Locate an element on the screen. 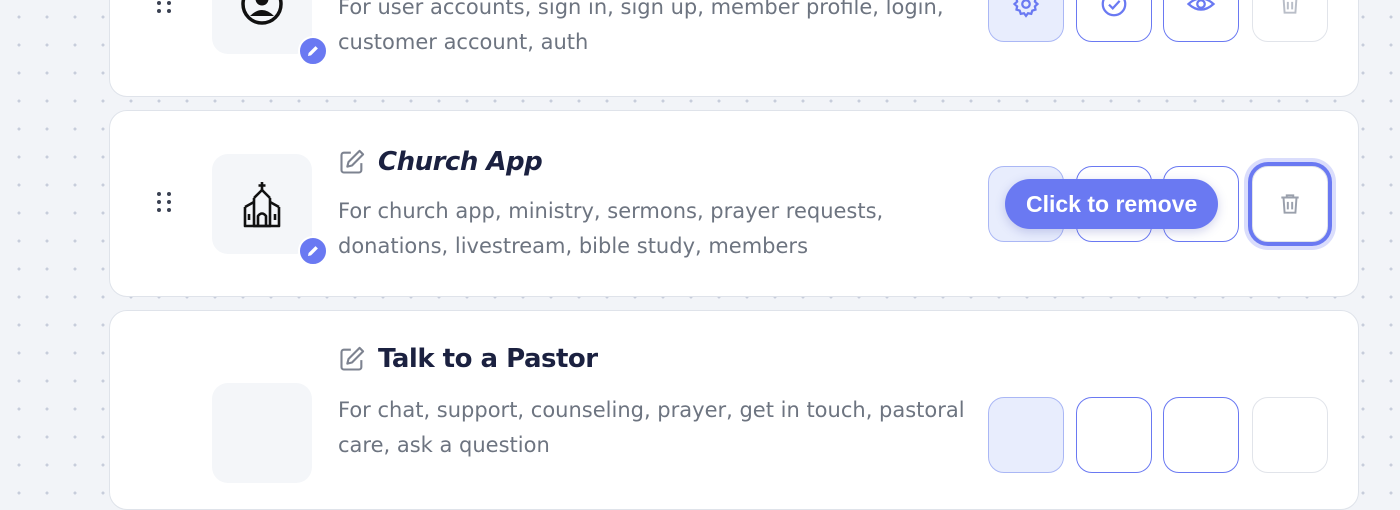 The image size is (1400, 510). check-circle-icon is located at coordinates (1114, 8).